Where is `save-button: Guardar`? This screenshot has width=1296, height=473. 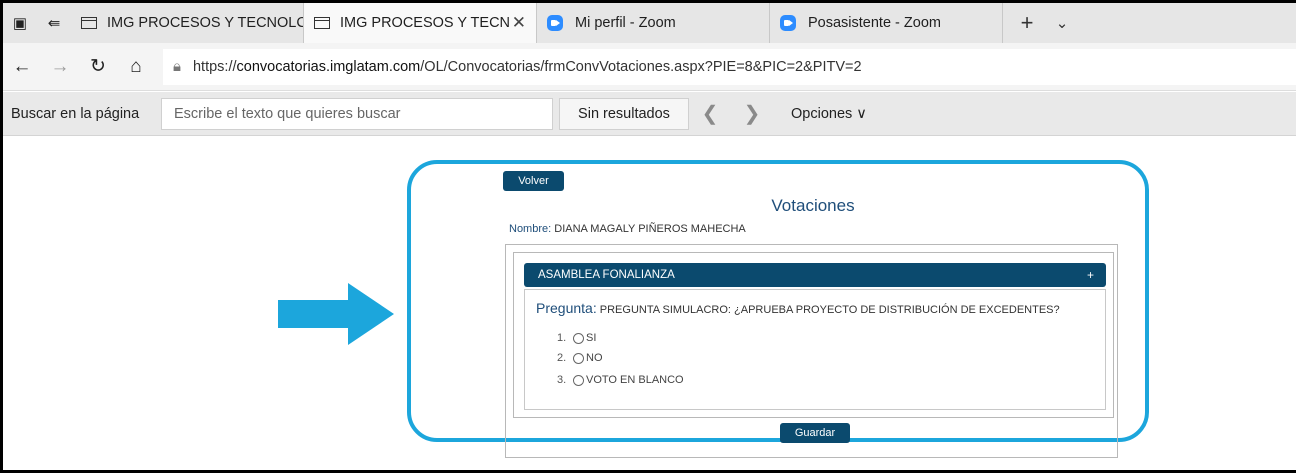 save-button: Guardar is located at coordinates (815, 433).